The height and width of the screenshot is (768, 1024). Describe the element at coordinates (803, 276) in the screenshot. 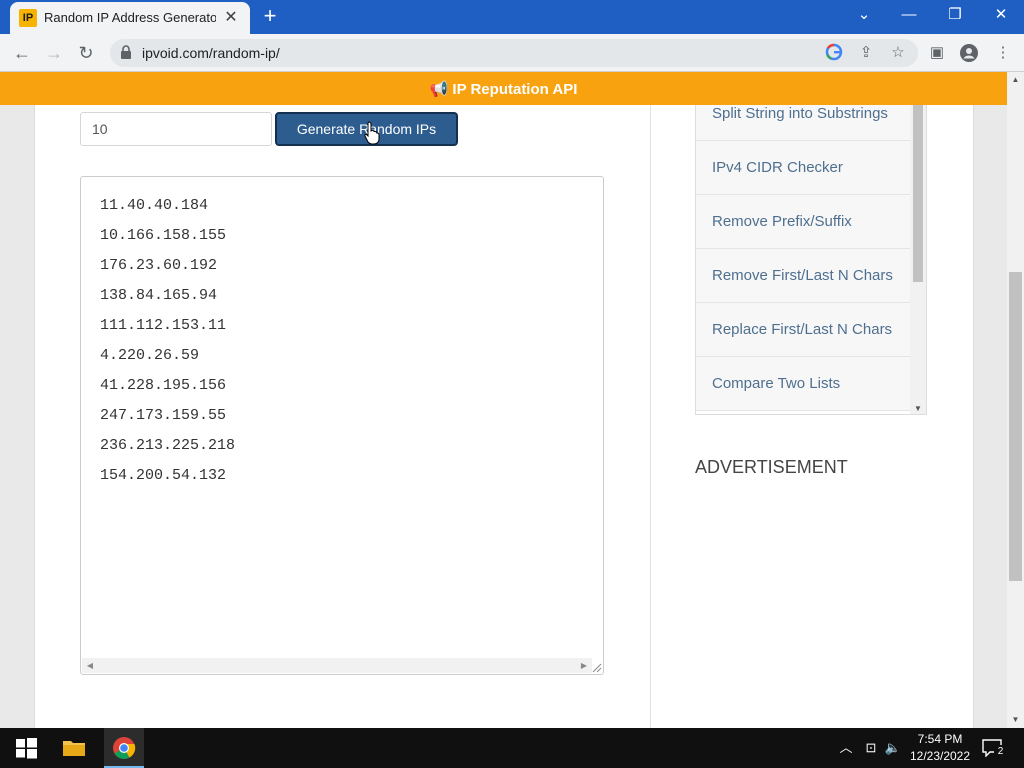

I see `sidebar-item-remove-first-last-n-chars: Remove First/Last N Chars` at that location.